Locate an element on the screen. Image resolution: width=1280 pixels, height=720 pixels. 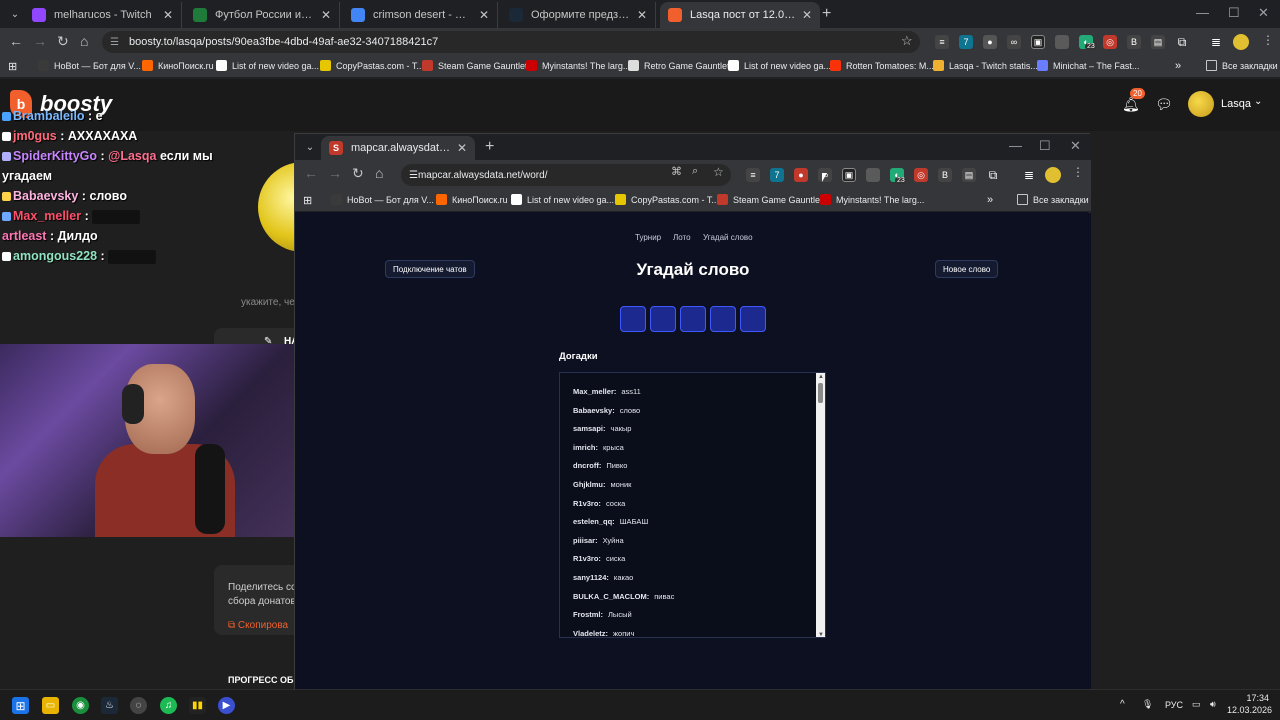
popup-forward-button: → is located at coordinates (335, 173).